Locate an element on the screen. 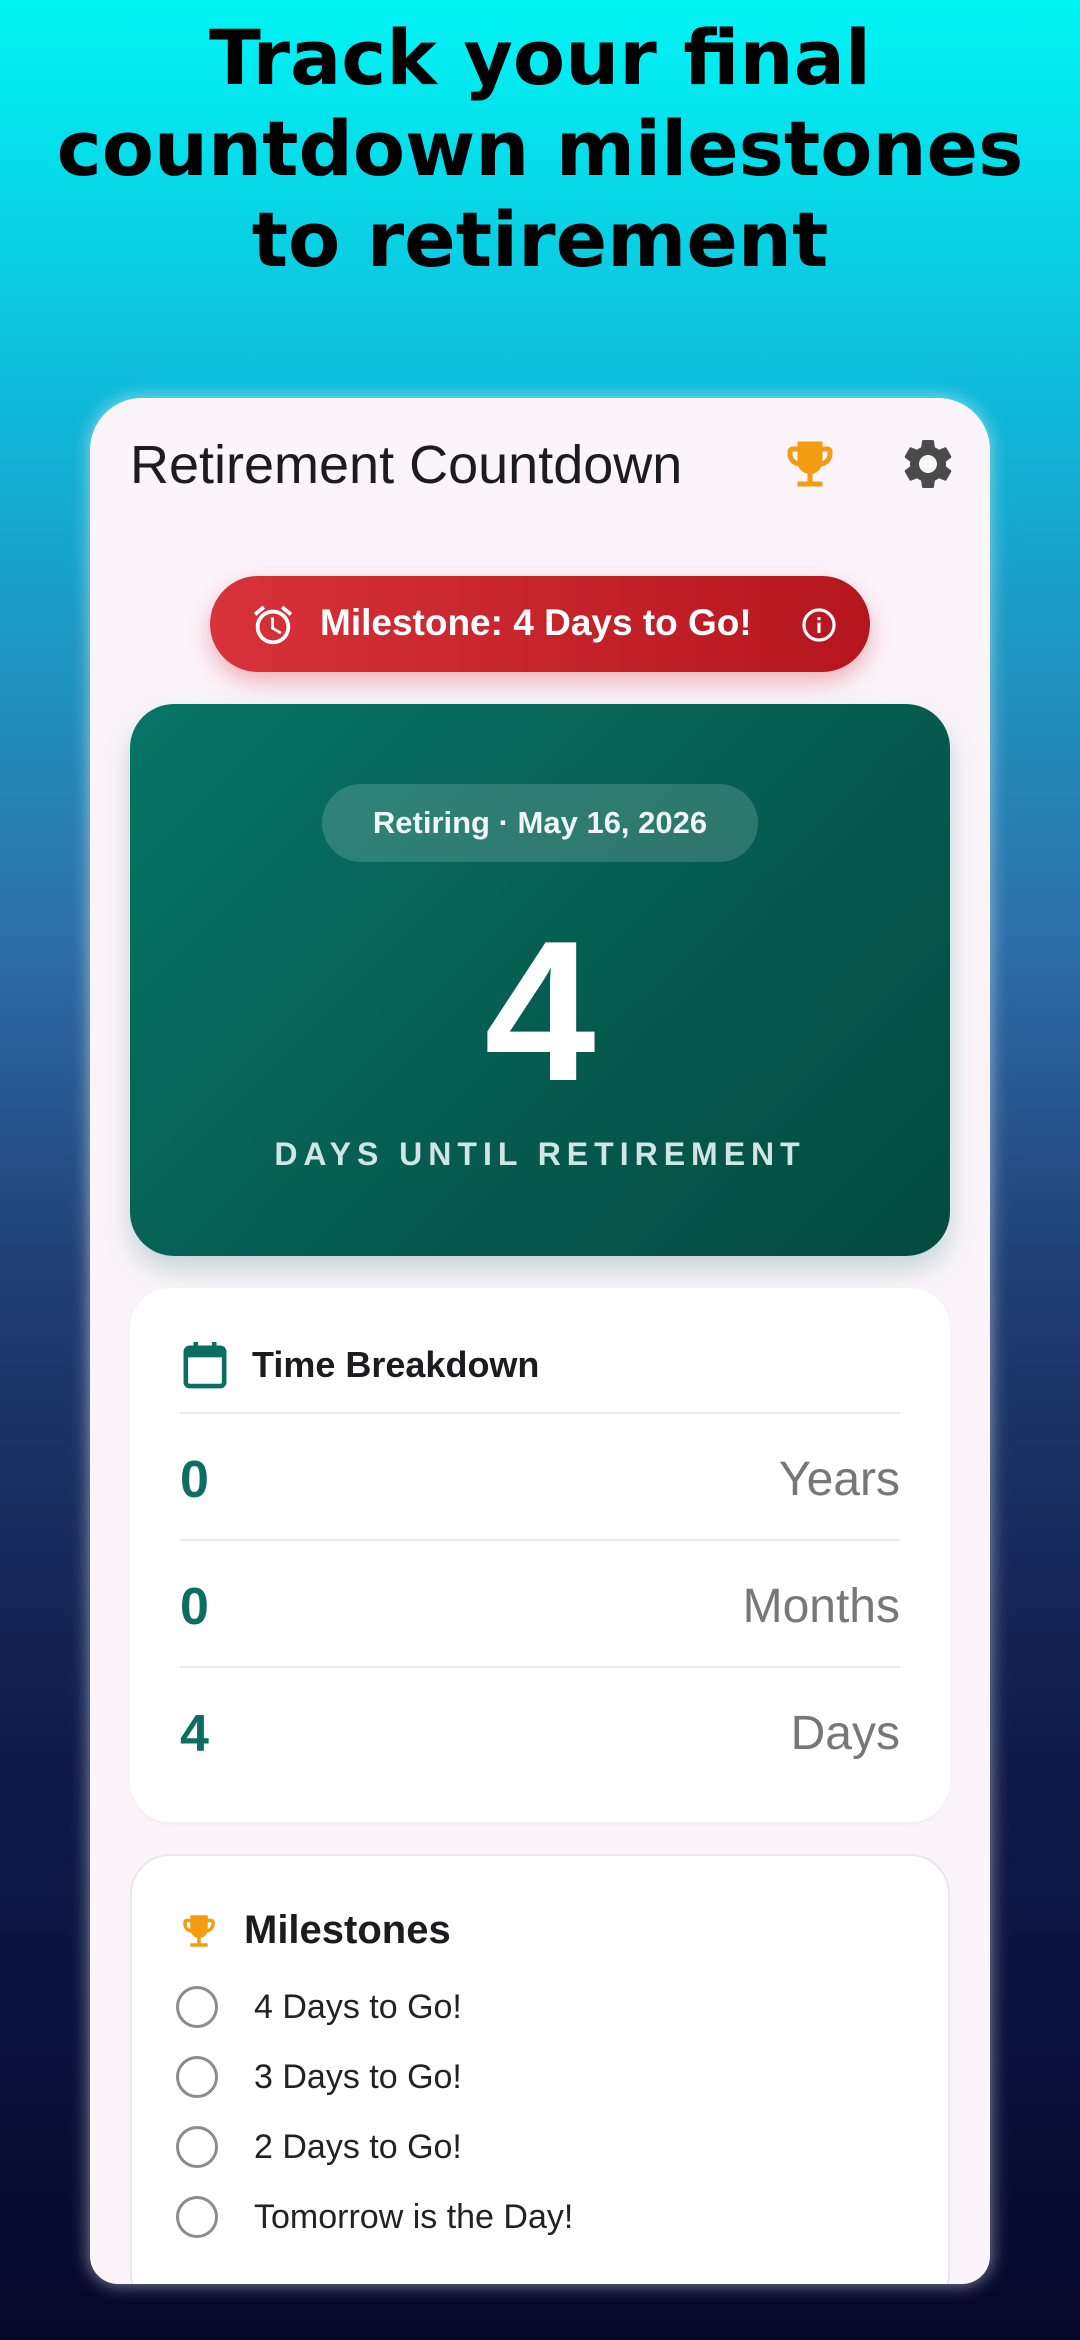 This screenshot has width=1080, height=2340. app-bar: Retirement Countdown is located at coordinates (540, 463).